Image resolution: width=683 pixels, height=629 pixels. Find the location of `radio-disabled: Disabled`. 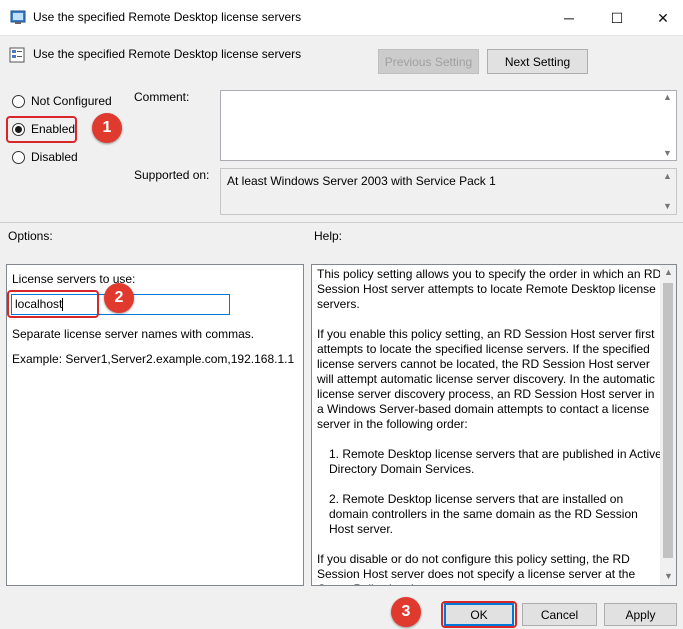

radio-disabled: Disabled is located at coordinates (45, 157).